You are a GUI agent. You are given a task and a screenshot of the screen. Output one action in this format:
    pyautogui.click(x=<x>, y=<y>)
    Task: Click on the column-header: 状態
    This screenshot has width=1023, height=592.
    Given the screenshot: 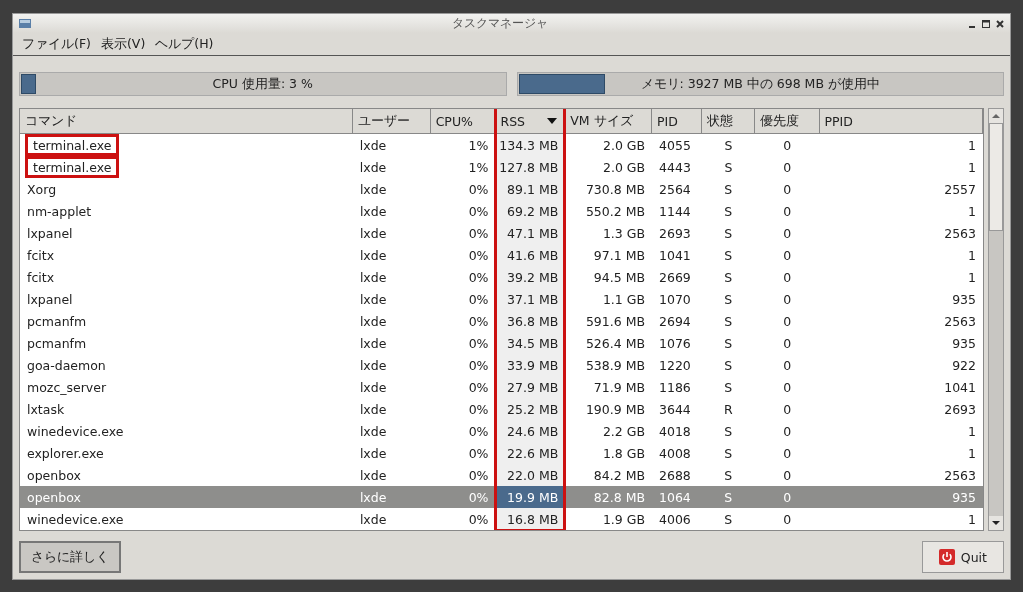 What is the action you would take?
    pyautogui.click(x=728, y=121)
    